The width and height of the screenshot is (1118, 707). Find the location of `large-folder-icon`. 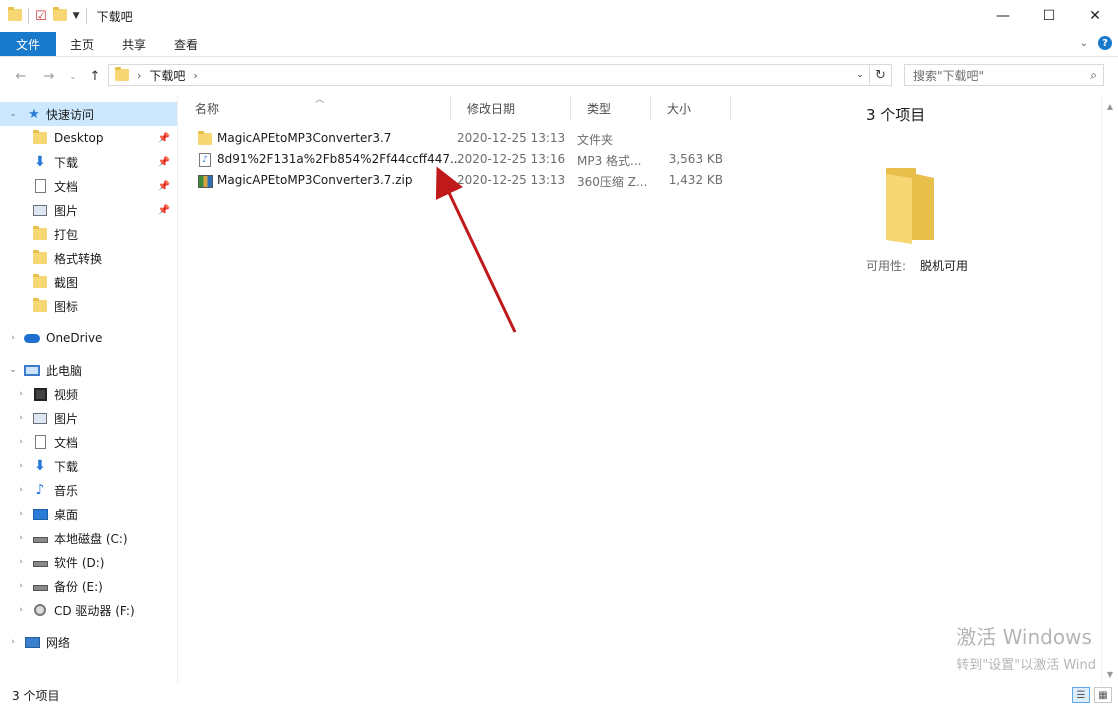

large-folder-icon is located at coordinates (910, 206).